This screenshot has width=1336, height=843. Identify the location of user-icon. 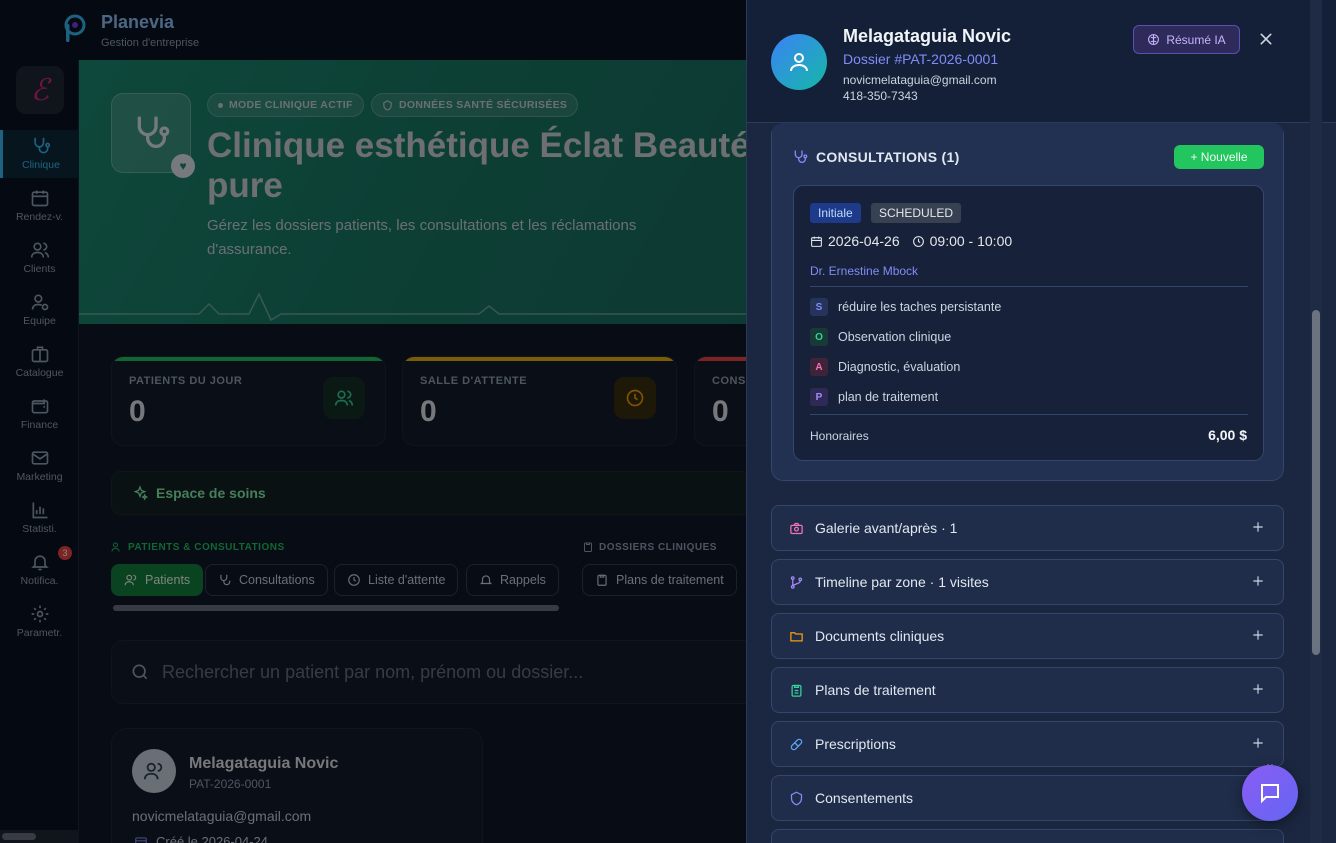
(799, 62).